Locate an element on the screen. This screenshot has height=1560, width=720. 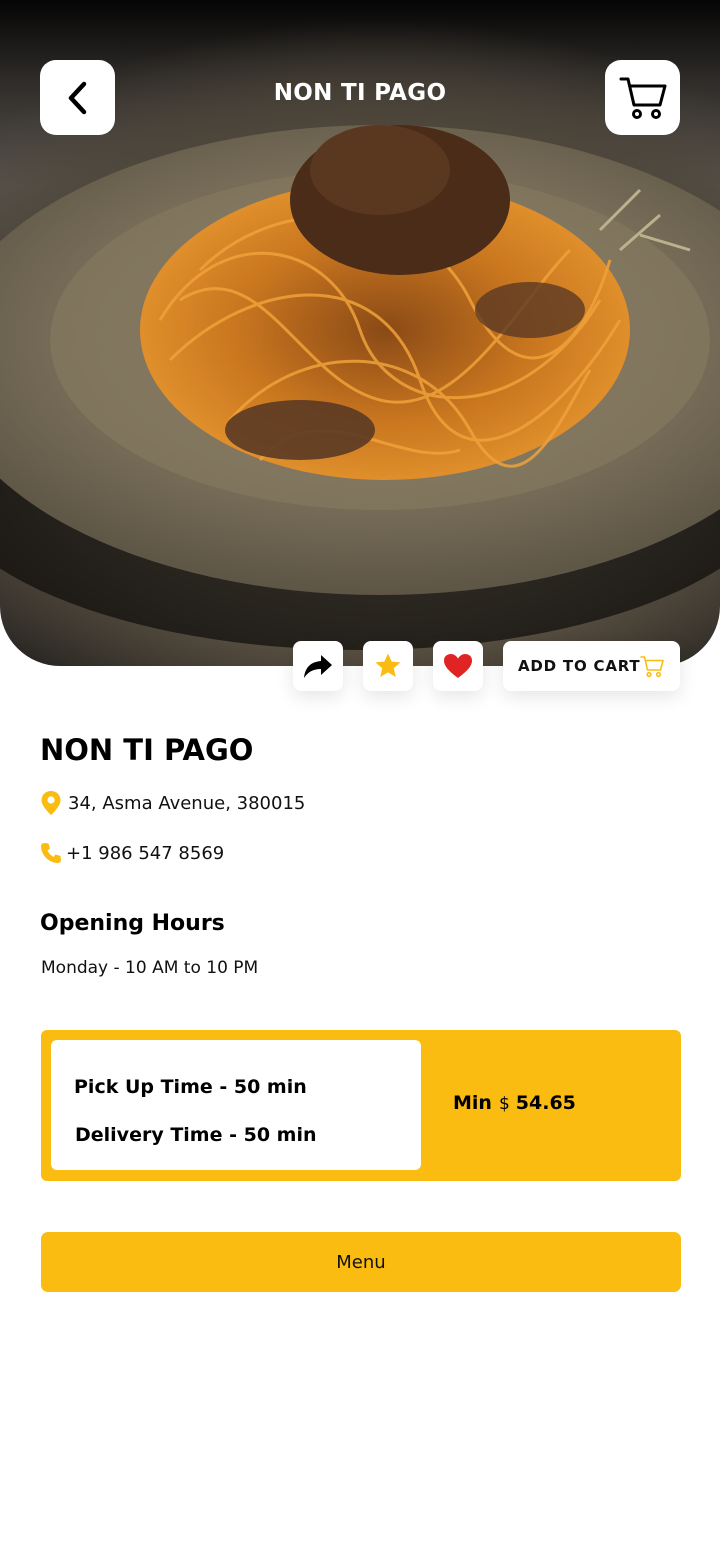
chevron-left-icon is located at coordinates (77, 97).